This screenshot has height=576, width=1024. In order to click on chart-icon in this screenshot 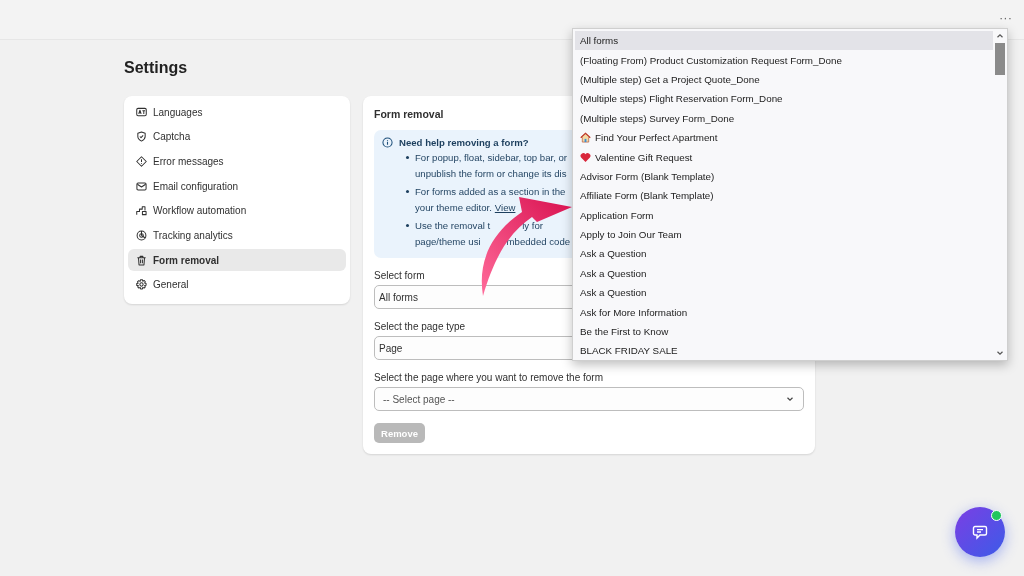, I will do `click(141, 235)`.